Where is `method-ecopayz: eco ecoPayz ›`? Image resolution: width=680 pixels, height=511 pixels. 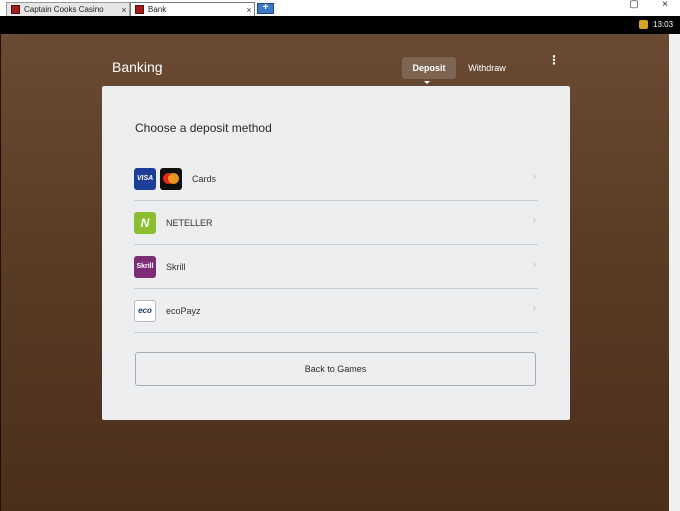 method-ecopayz: eco ecoPayz › is located at coordinates (336, 311).